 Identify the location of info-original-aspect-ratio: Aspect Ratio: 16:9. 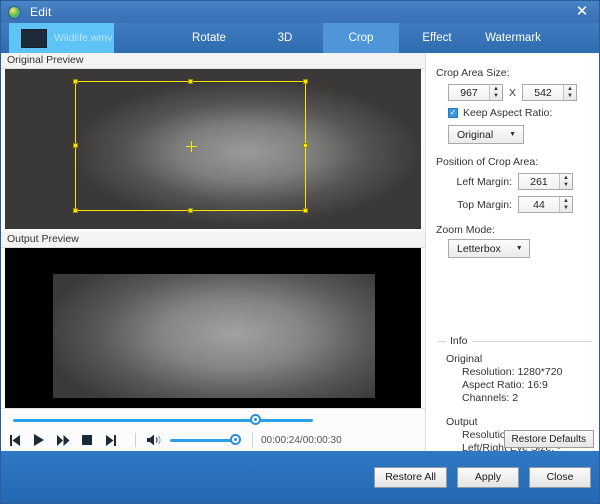
(505, 385).